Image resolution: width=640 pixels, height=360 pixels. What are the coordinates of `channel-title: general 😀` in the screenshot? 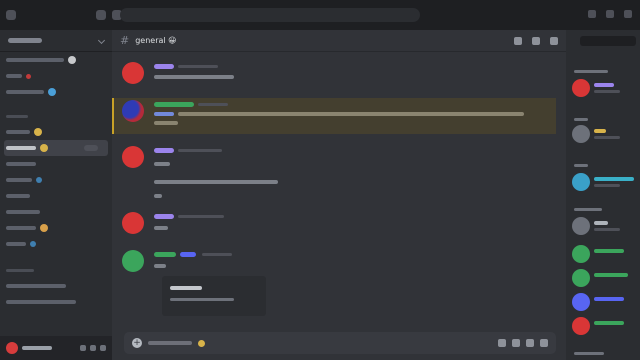 It's located at (156, 40).